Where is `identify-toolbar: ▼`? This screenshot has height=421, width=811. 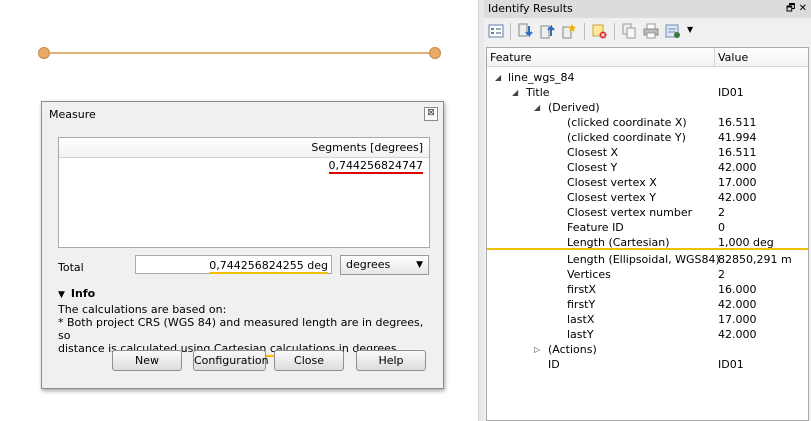 identify-toolbar: ▼ is located at coordinates (647, 32).